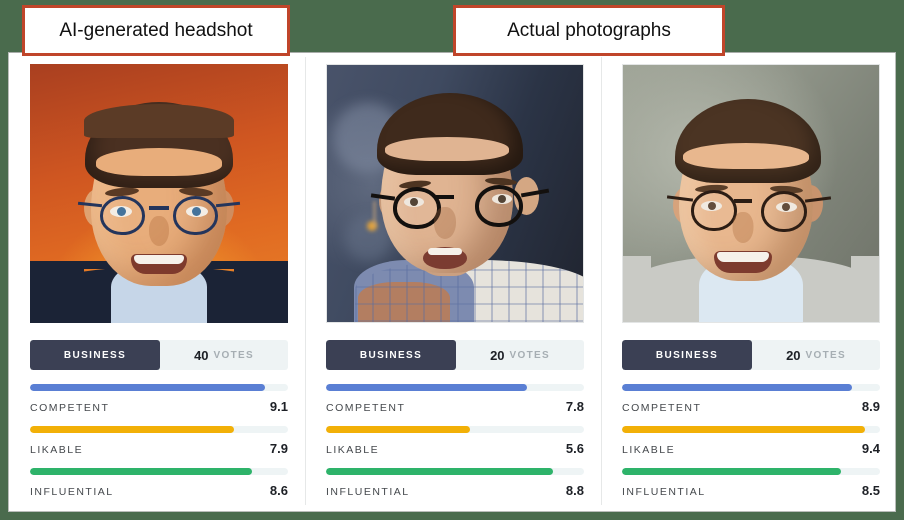  I want to click on callout-actual-photographs: Actual photographs, so click(589, 30).